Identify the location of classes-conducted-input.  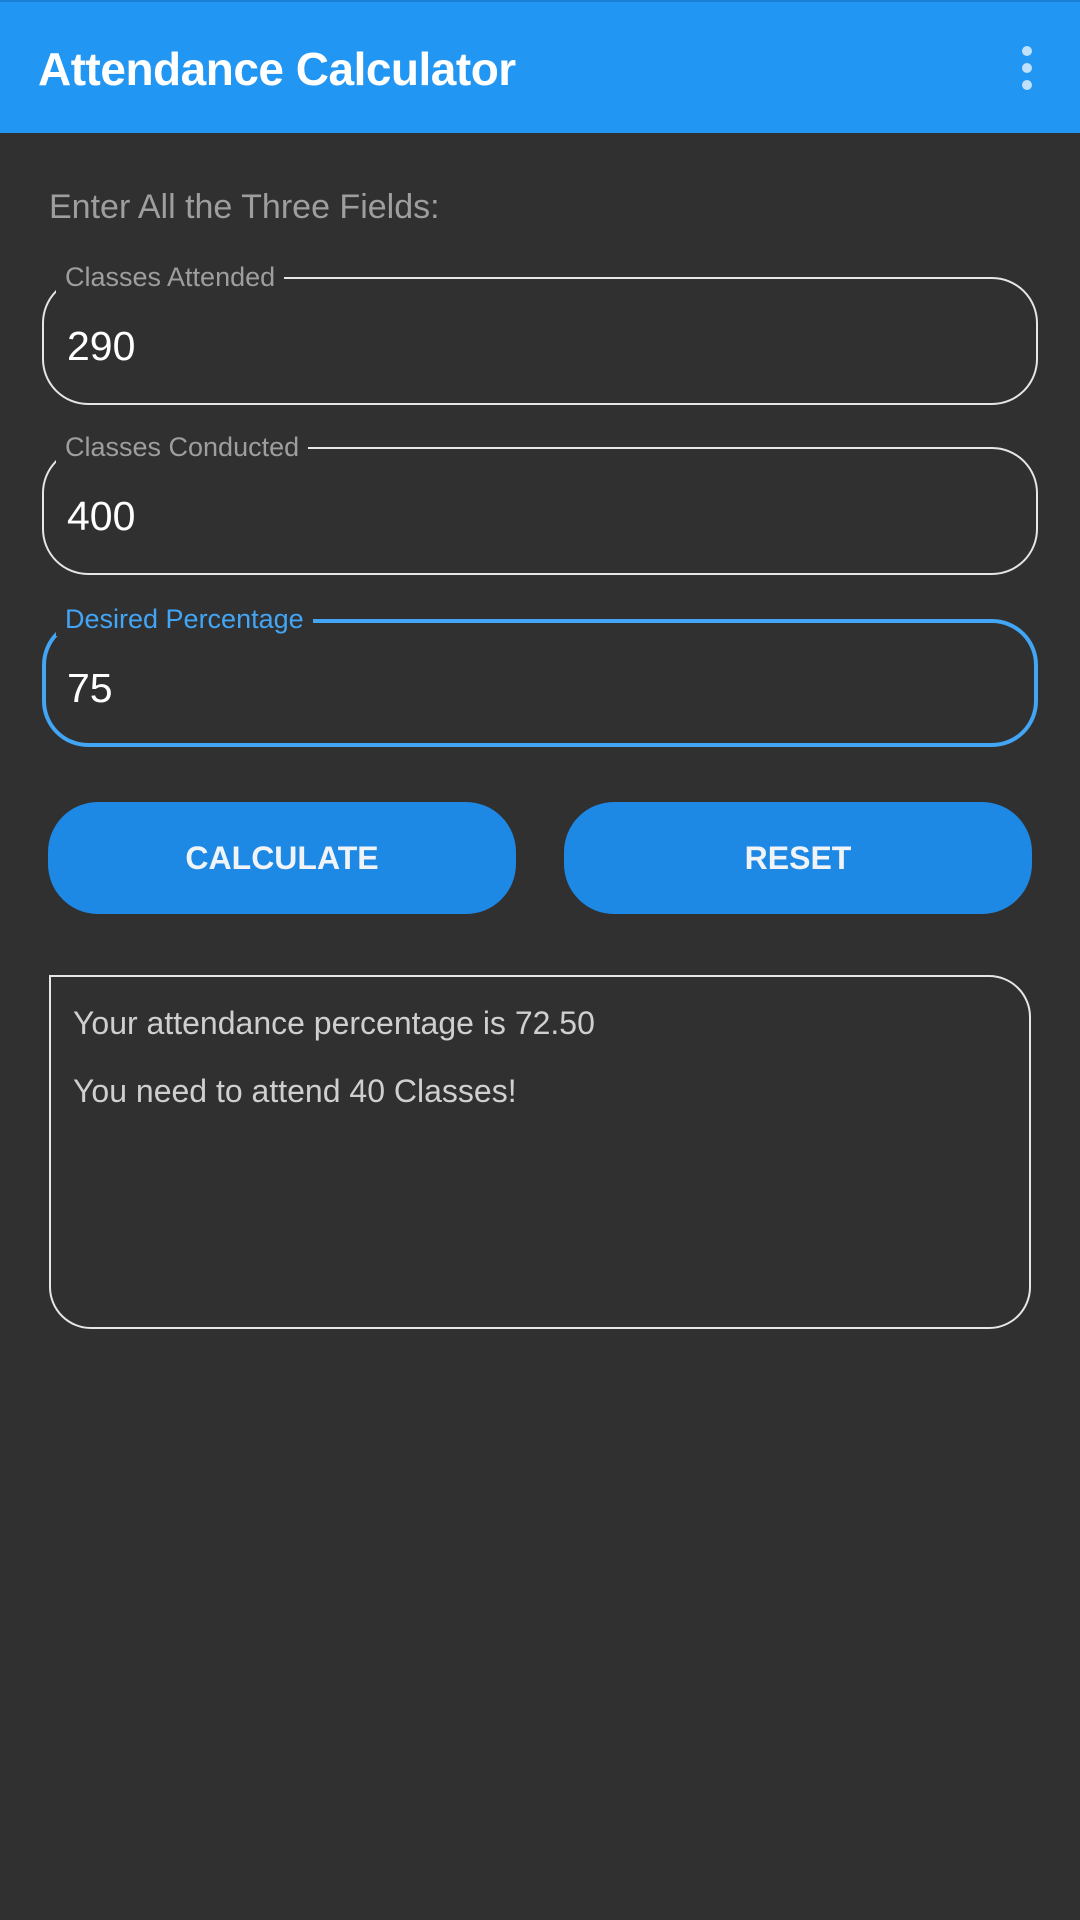
(517, 516).